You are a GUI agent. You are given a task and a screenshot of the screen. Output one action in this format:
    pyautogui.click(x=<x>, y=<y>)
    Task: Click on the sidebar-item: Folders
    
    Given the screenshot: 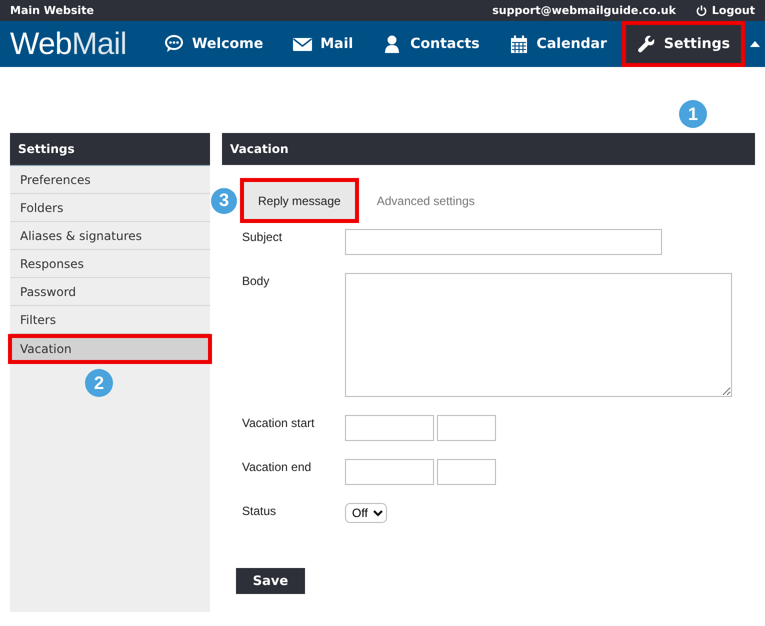 What is the action you would take?
    pyautogui.click(x=110, y=208)
    